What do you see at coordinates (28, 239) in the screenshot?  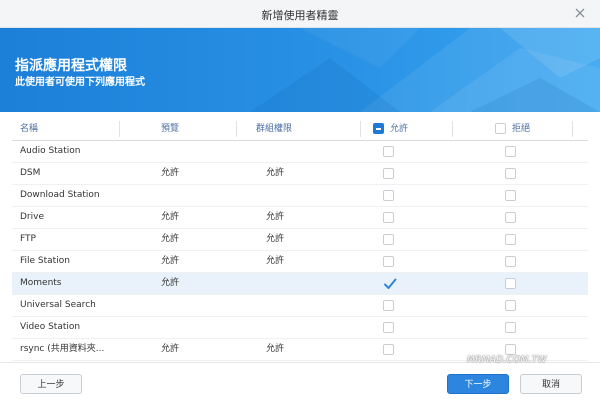 I see `app-name: FTP` at bounding box center [28, 239].